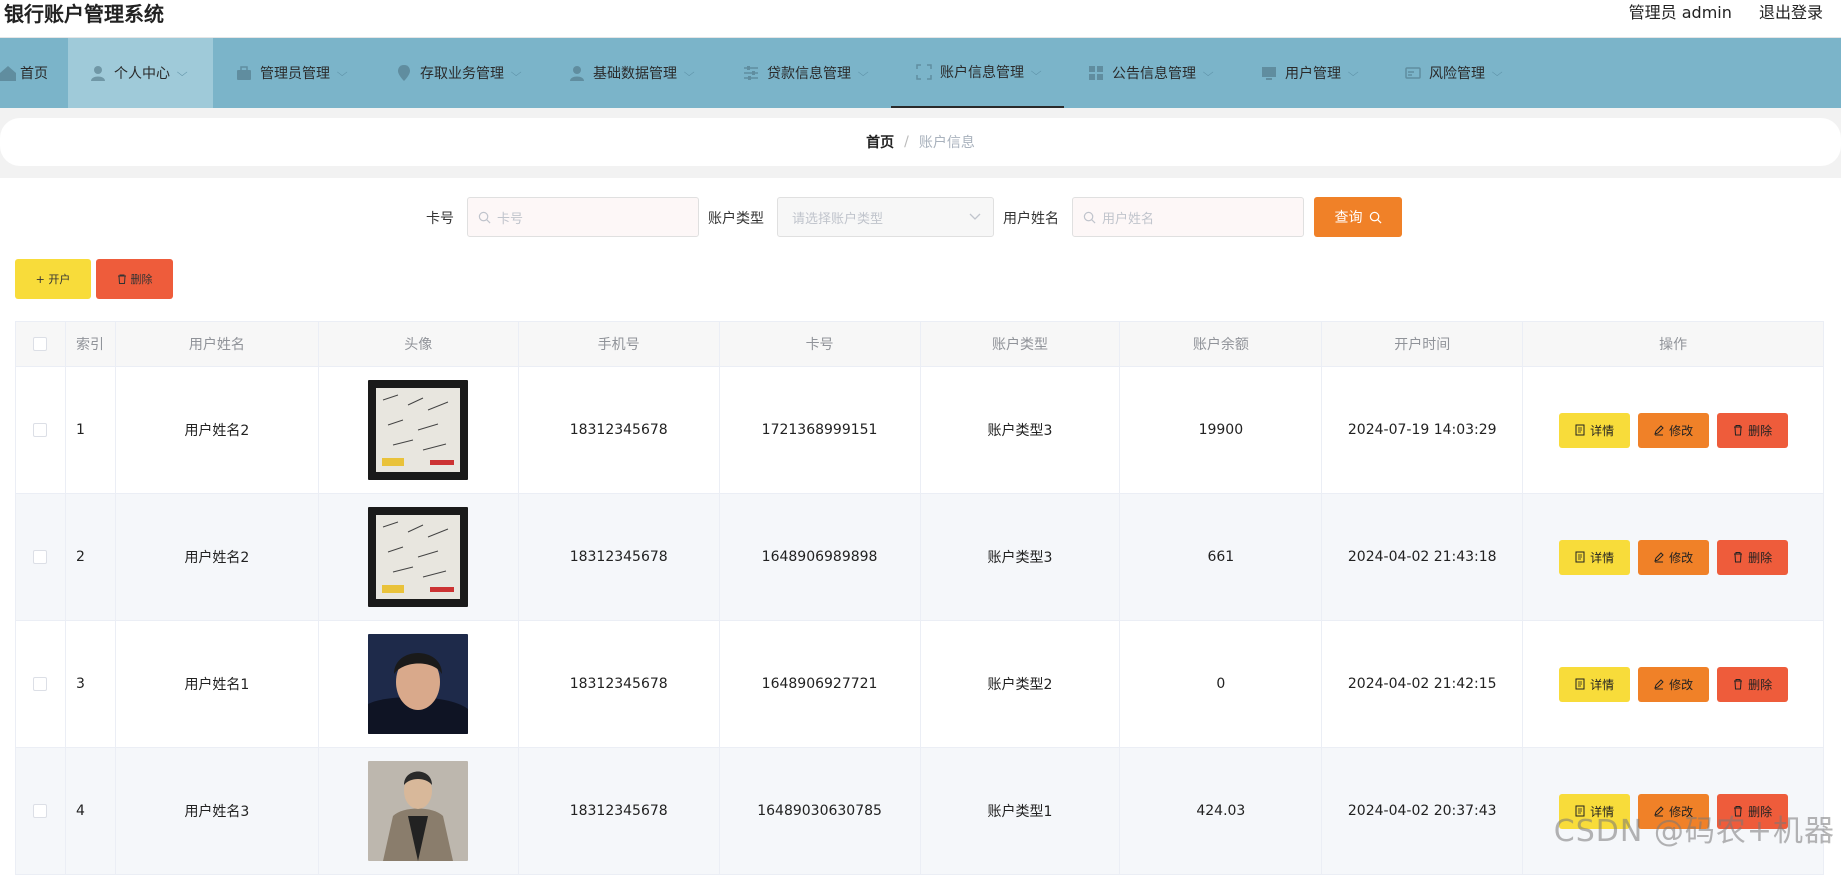 This screenshot has height=875, width=1841. Describe the element at coordinates (295, 73) in the screenshot. I see `nav-label: 管理员管理` at that location.